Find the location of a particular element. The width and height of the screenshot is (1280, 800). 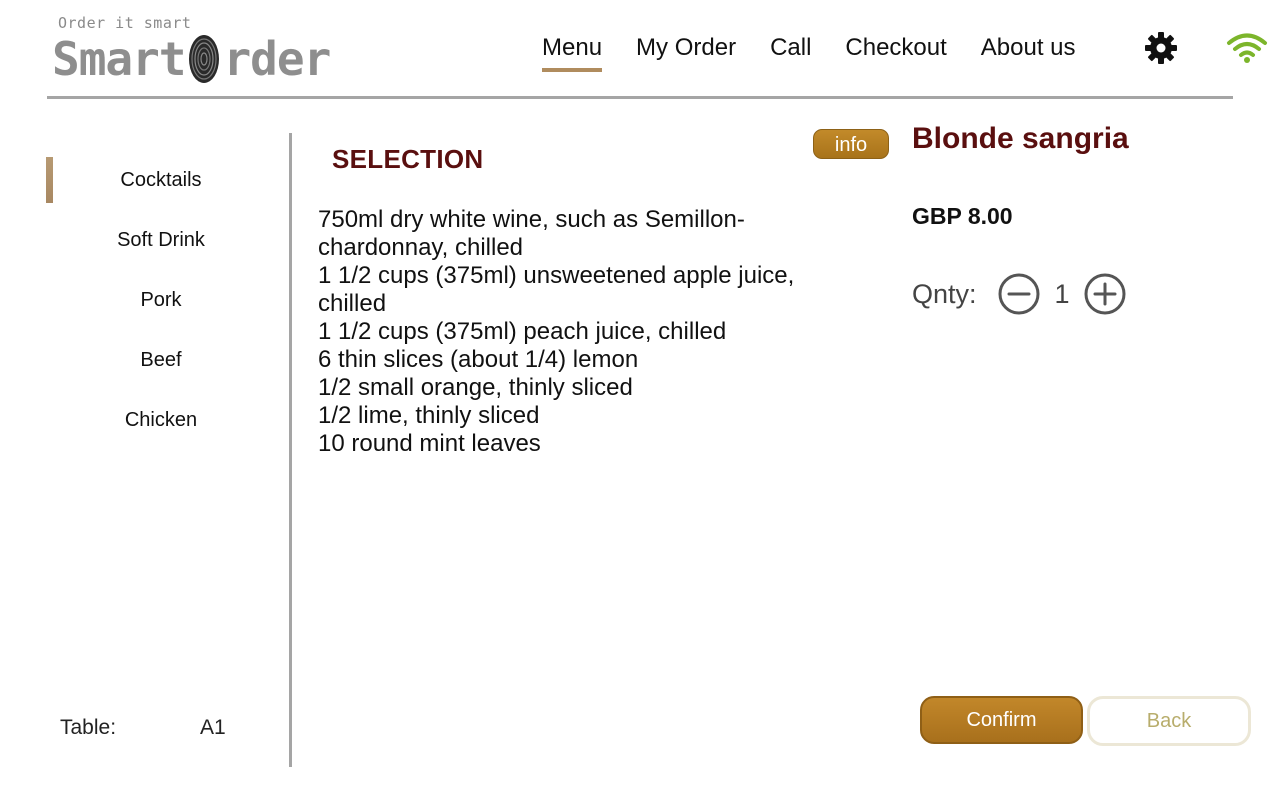

logo-tagline: Order it smart is located at coordinates (125, 23).